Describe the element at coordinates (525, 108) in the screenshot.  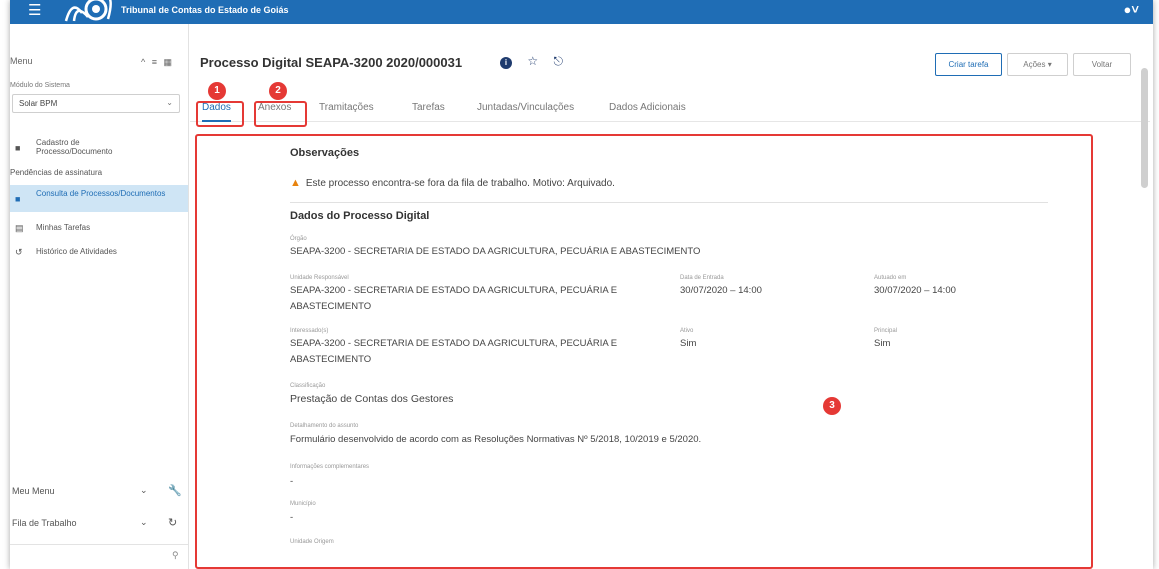
I see `tab-juntadas: Juntadas/Vinculações` at that location.